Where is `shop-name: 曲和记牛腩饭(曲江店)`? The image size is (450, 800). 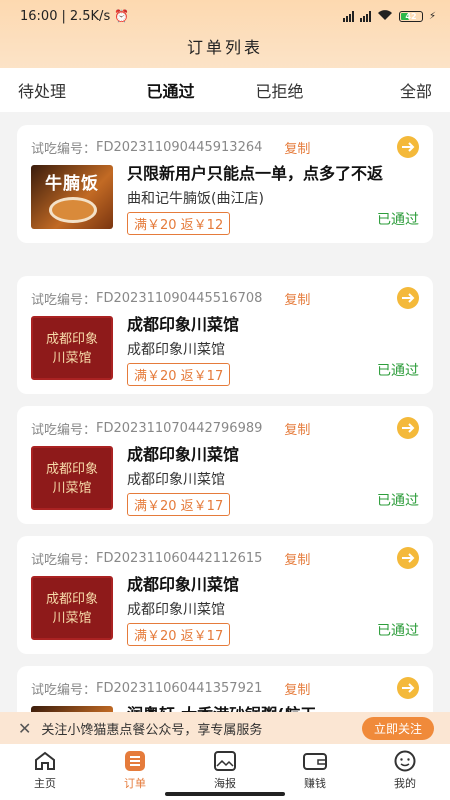
shop-name: 曲和记牛腩饭(曲江店) is located at coordinates (195, 199).